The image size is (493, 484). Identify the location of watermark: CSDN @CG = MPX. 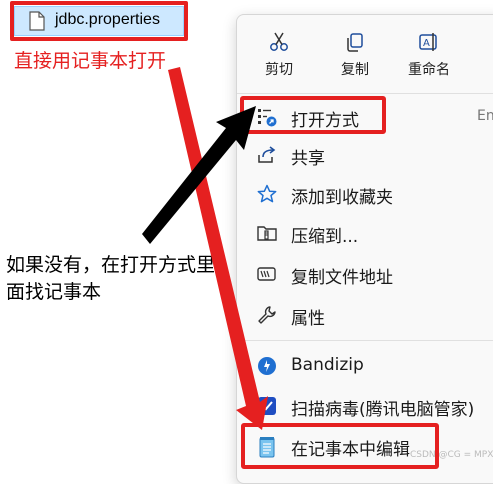
(451, 455).